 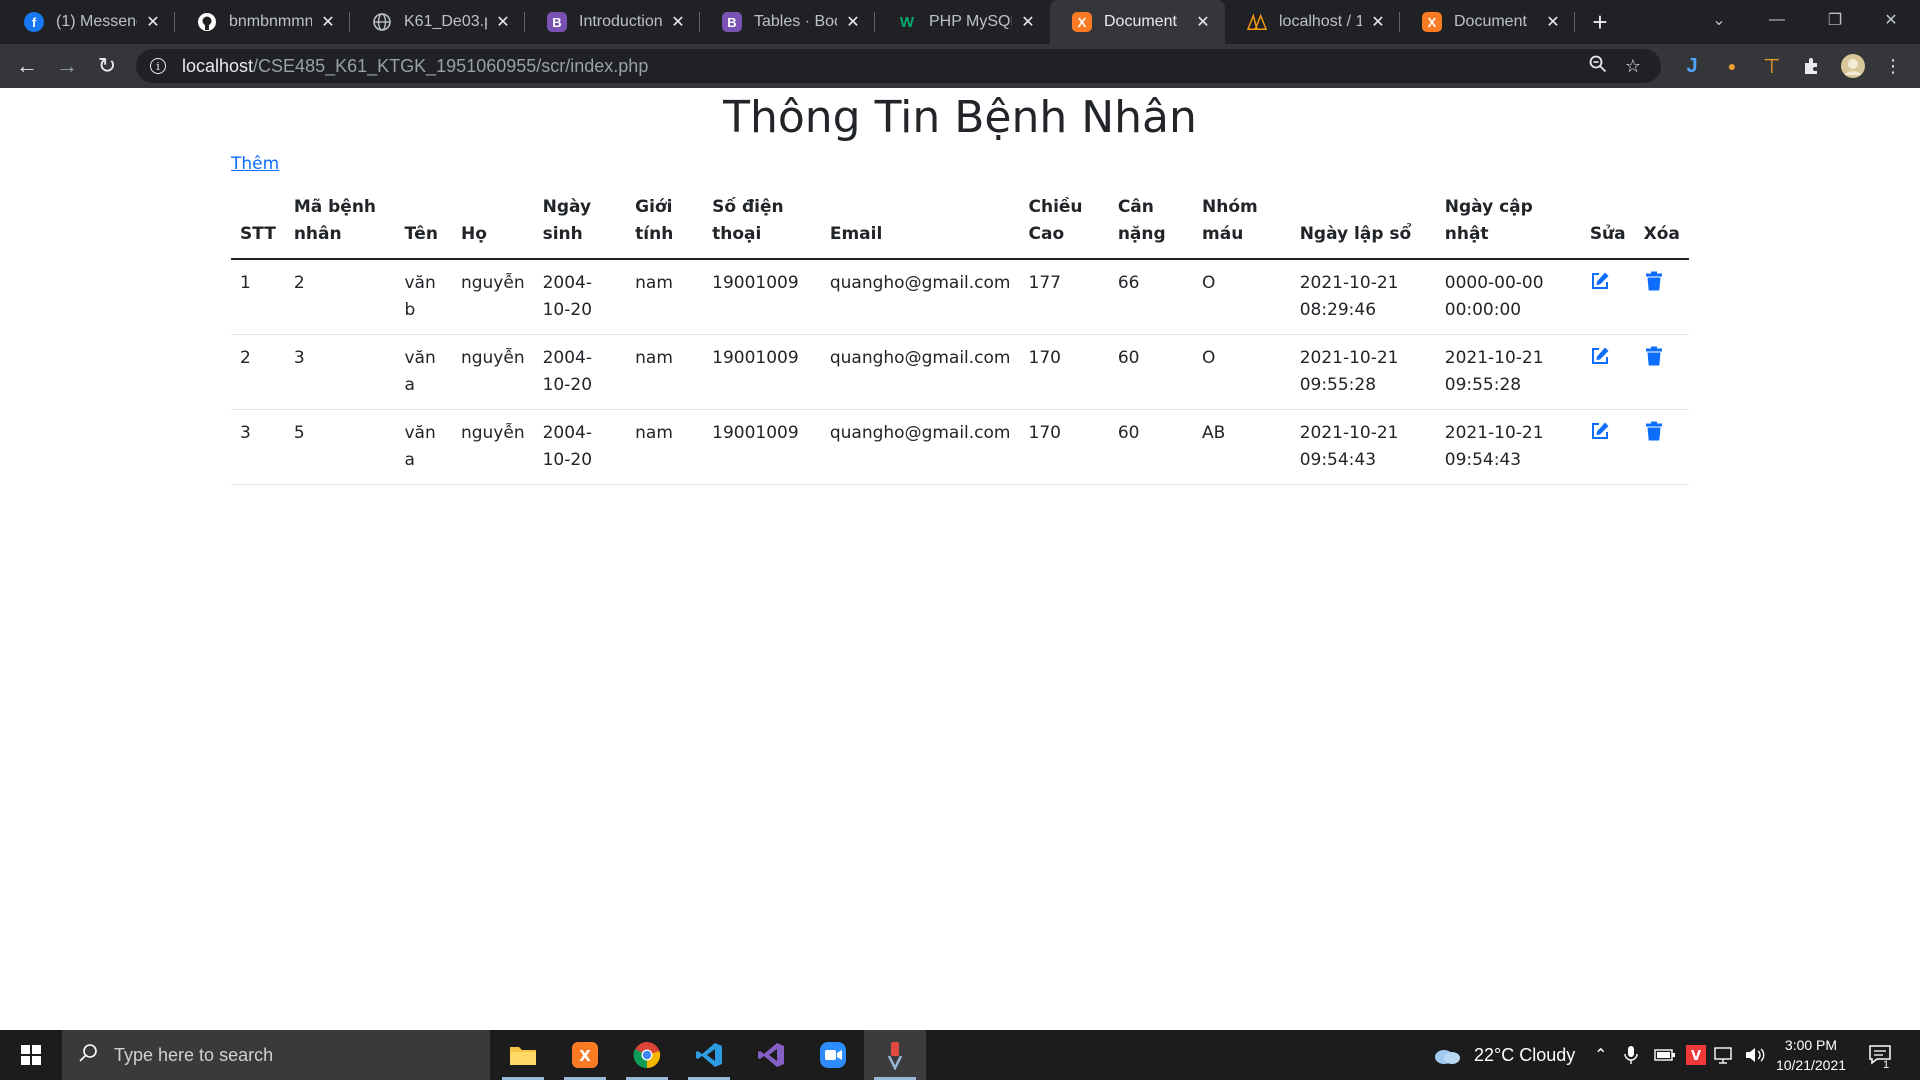 I want to click on add-patient-link: Thêm, so click(x=255, y=164).